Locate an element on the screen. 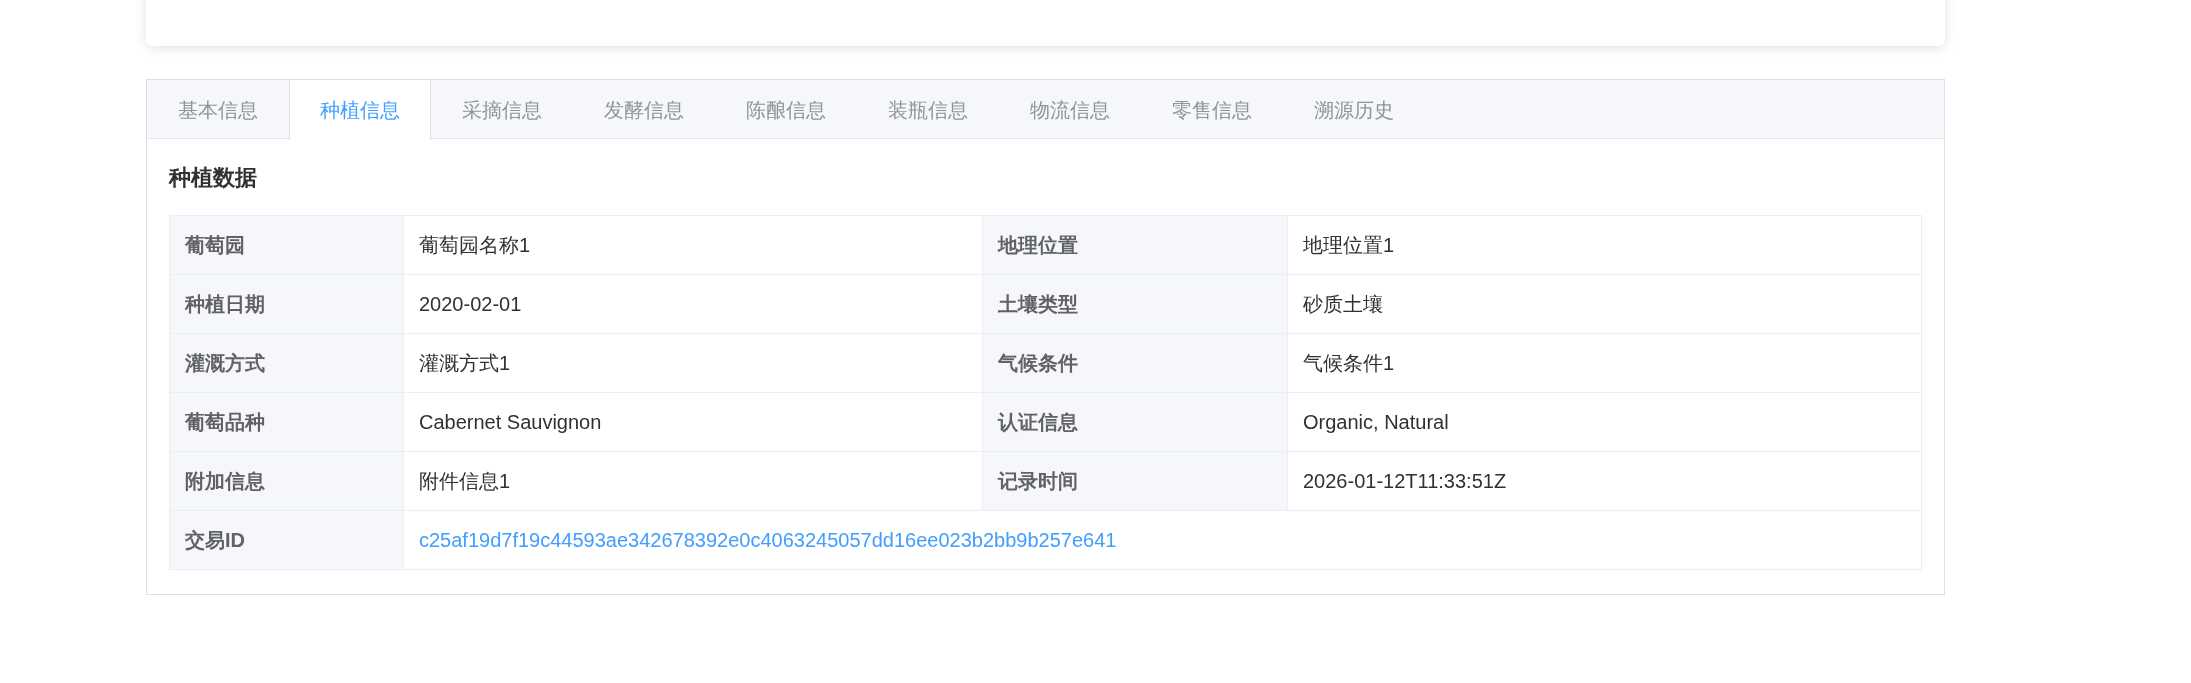 This screenshot has height=683, width=2191. field-value: 葡萄园名称1 is located at coordinates (693, 245).